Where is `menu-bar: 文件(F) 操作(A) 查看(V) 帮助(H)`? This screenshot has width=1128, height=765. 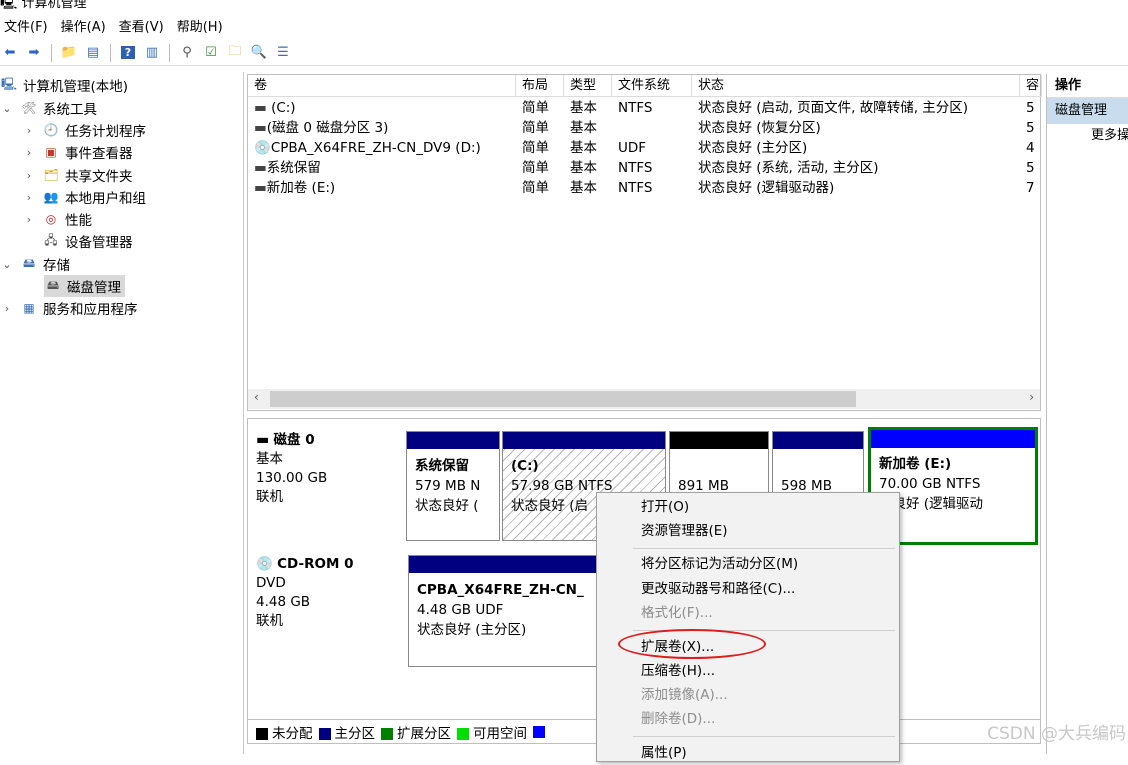
menu-bar: 文件(F) 操作(A) 查看(V) 帮助(H) is located at coordinates (564, 25).